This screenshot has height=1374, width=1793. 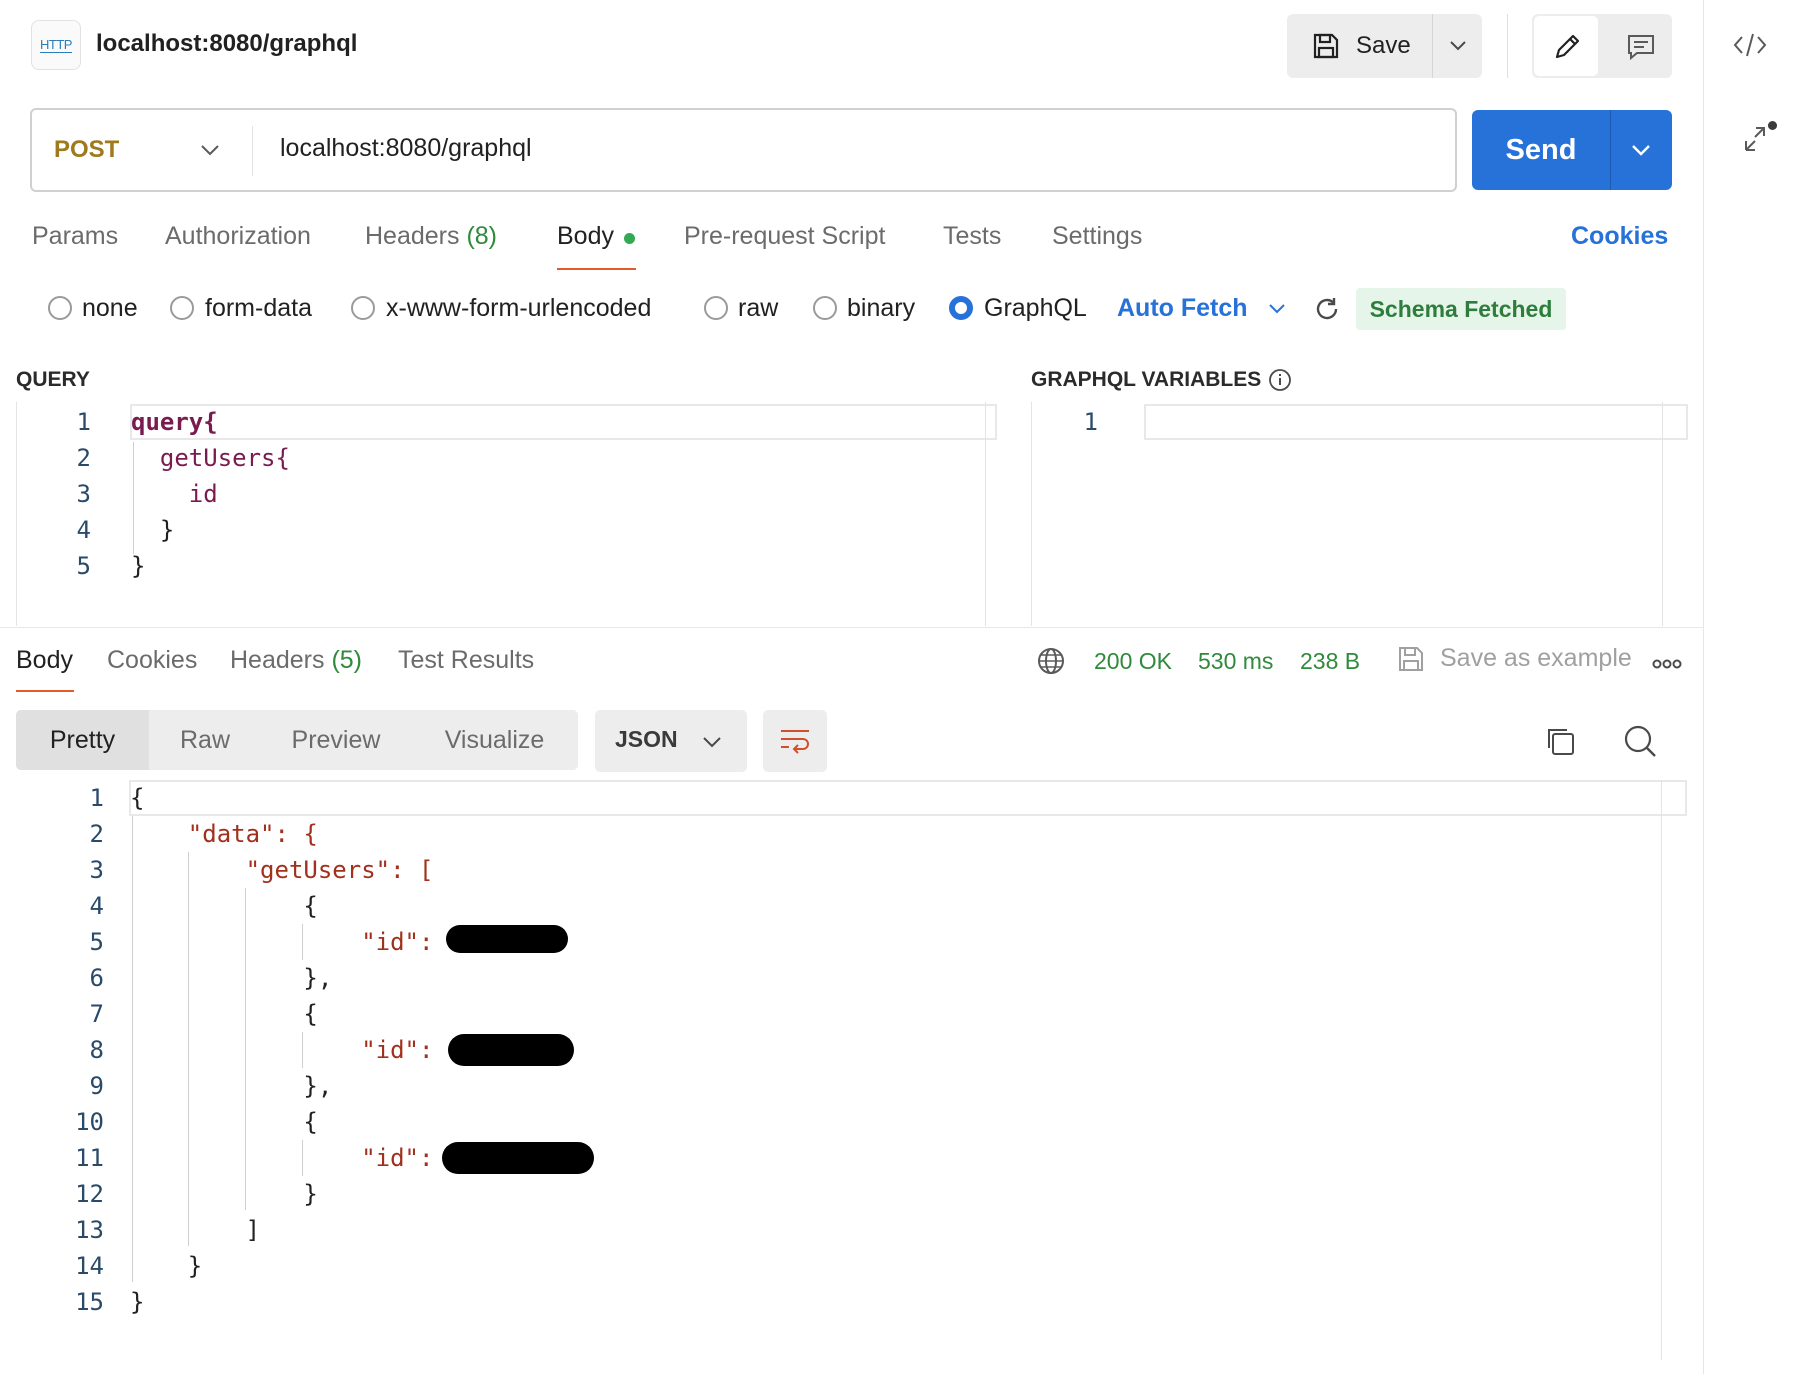 I want to click on tab-response-cookies: Cookies, so click(x=152, y=660).